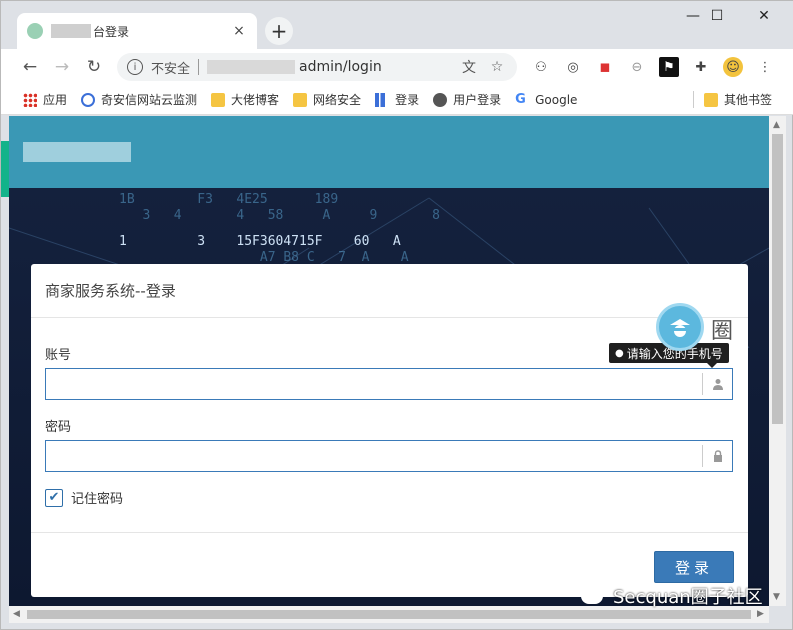 The height and width of the screenshot is (630, 793). What do you see at coordinates (717, 456) in the screenshot?
I see `lock-icon` at bounding box center [717, 456].